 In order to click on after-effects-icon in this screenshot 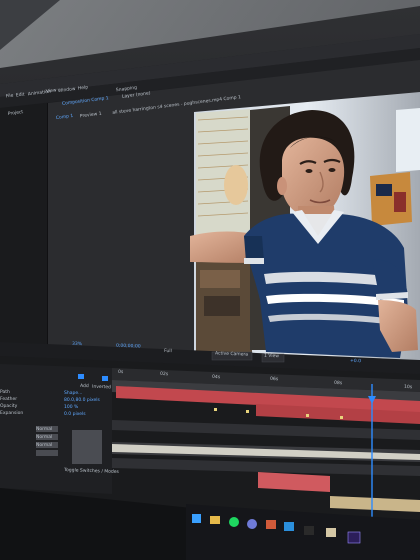, I will do `click(354, 537)`.